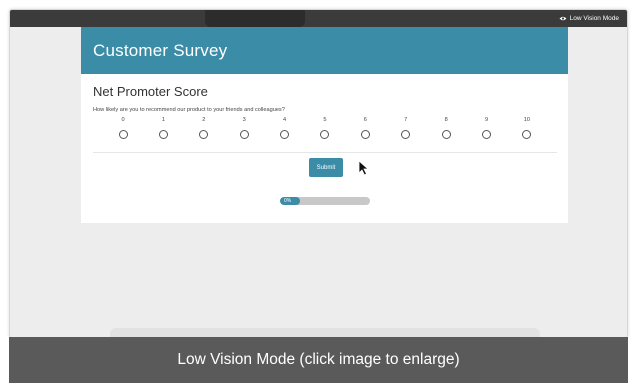  What do you see at coordinates (204, 128) in the screenshot?
I see `nps-option-2: 2` at bounding box center [204, 128].